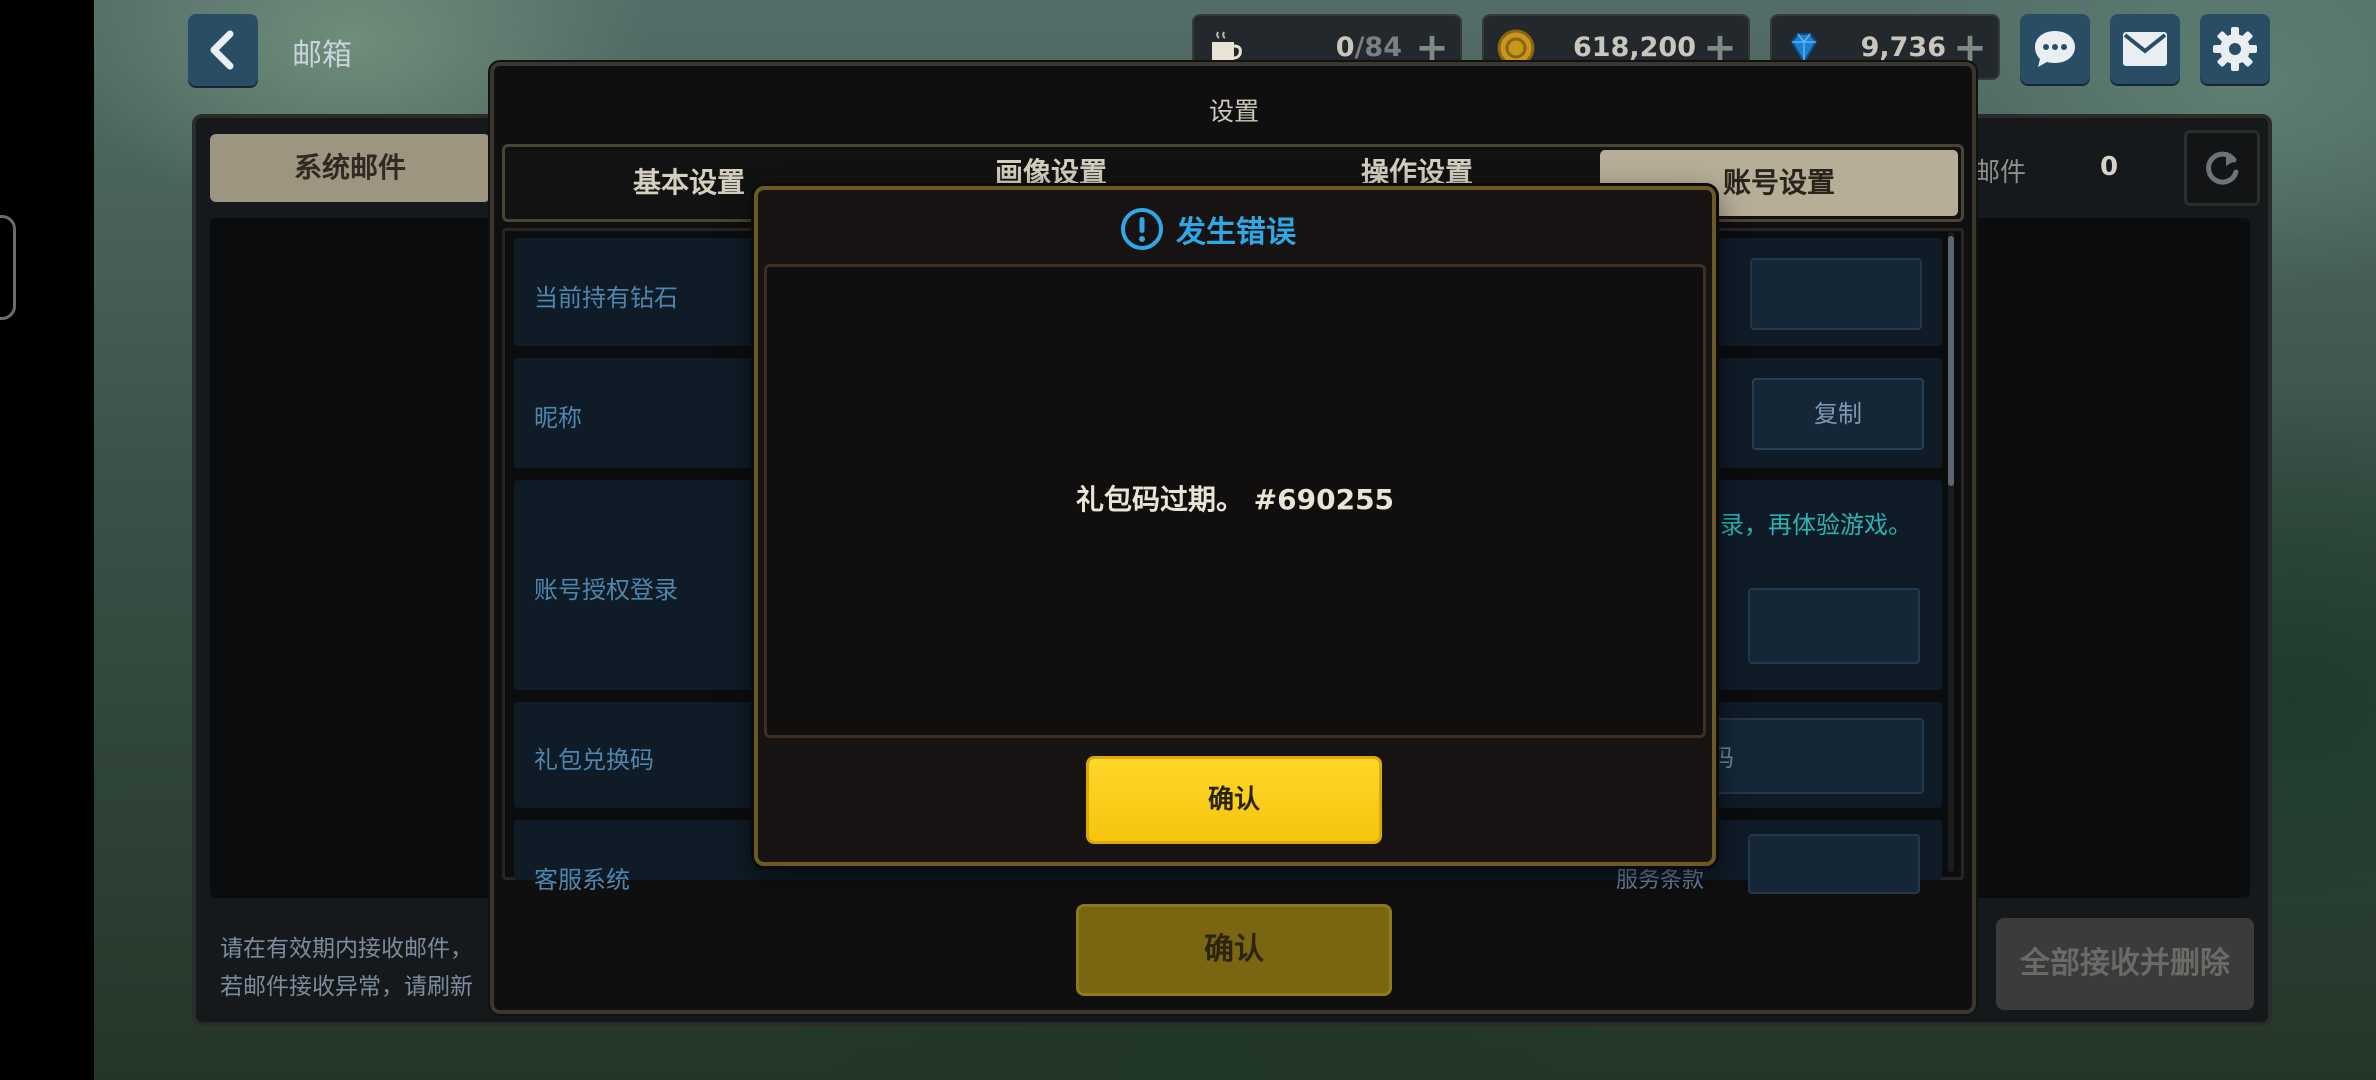 This screenshot has height=1080, width=2376. What do you see at coordinates (582, 880) in the screenshot?
I see `setting-label-customer-service: 客服系统` at bounding box center [582, 880].